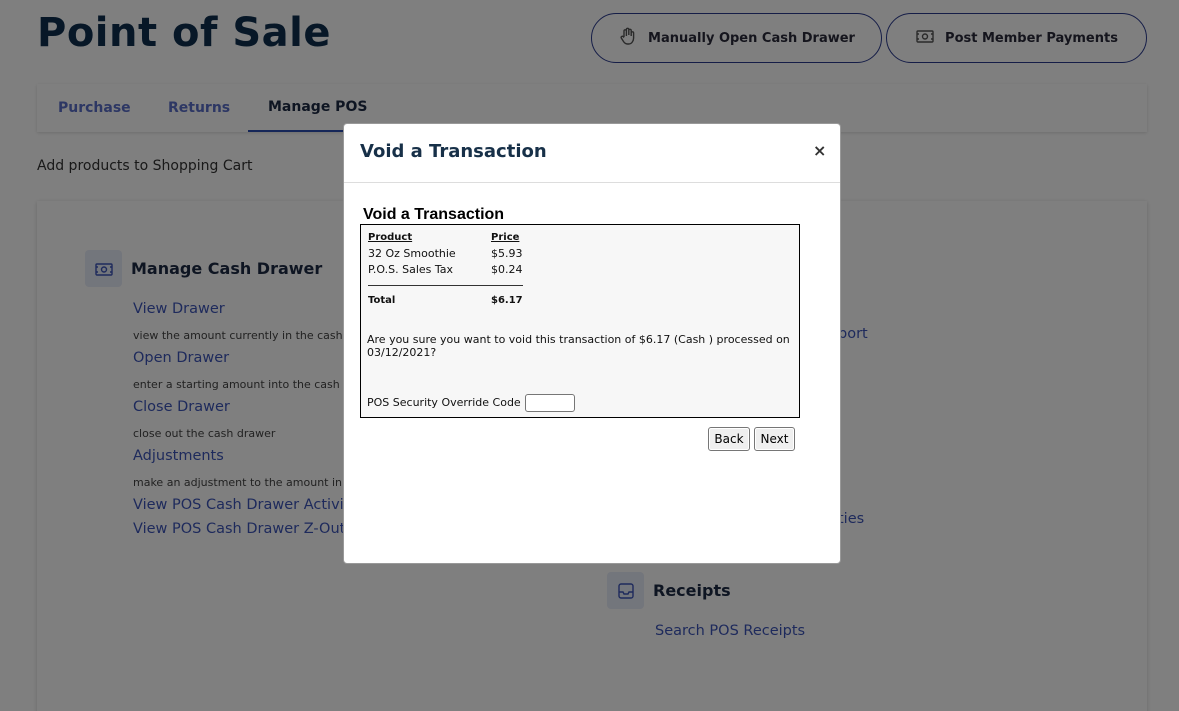 The image size is (1179, 711). What do you see at coordinates (507, 253) in the screenshot?
I see `price-cell: $5.93` at bounding box center [507, 253].